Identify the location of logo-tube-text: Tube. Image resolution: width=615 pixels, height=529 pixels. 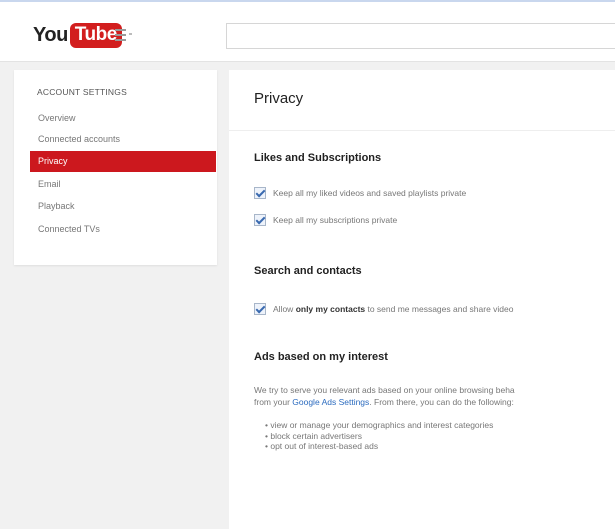
(95, 35).